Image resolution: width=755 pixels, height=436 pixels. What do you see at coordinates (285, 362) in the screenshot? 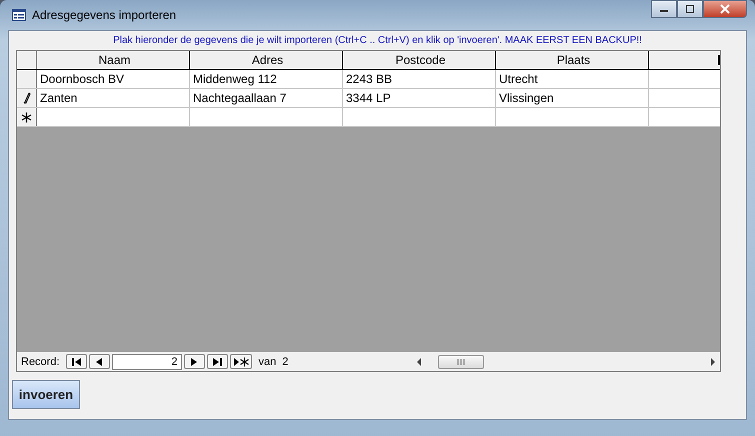
I see `record-total: 2` at bounding box center [285, 362].